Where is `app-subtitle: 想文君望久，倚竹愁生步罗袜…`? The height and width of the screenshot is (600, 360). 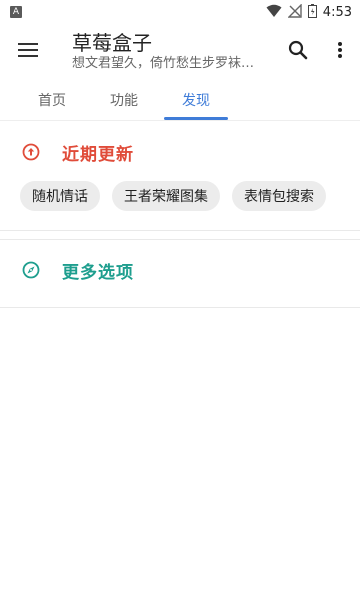
app-subtitle: 想文君望久，倚竹愁生步罗袜… is located at coordinates (163, 63).